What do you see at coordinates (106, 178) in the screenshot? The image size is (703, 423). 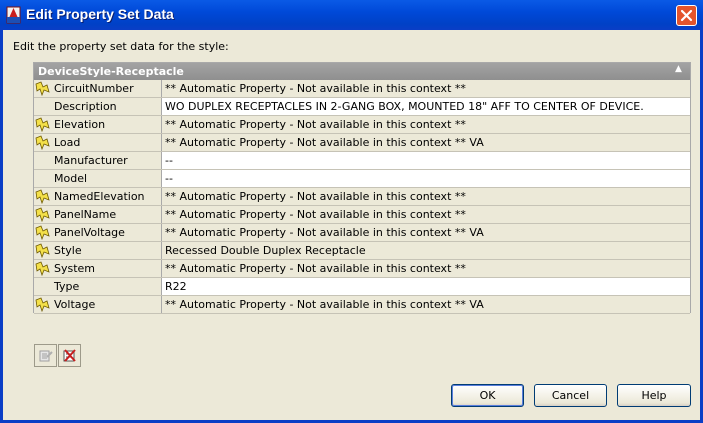 I see `property-name: Model` at bounding box center [106, 178].